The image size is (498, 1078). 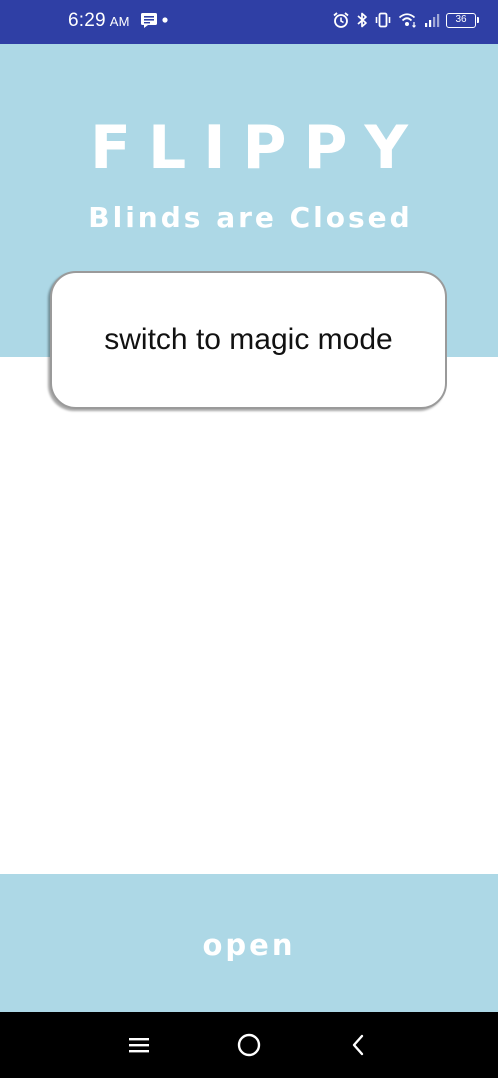 What do you see at coordinates (432, 20) in the screenshot?
I see `signal-icon` at bounding box center [432, 20].